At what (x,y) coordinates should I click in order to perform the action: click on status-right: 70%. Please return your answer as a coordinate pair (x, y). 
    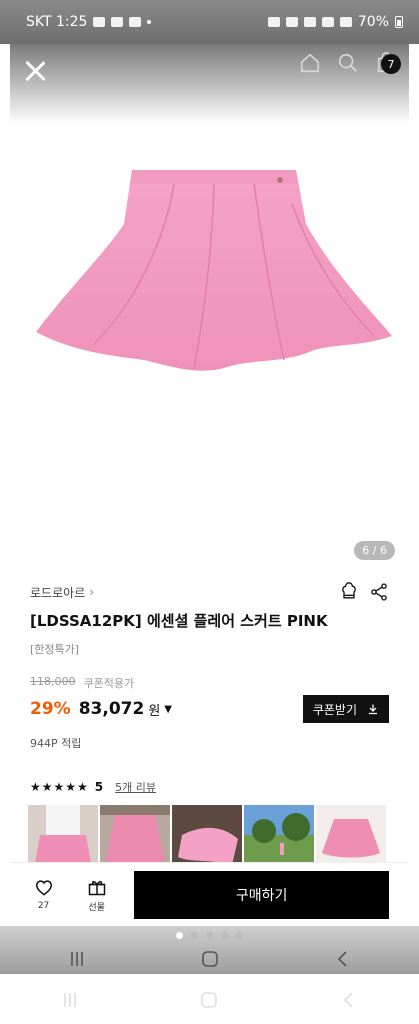
    Looking at the image, I should click on (335, 22).